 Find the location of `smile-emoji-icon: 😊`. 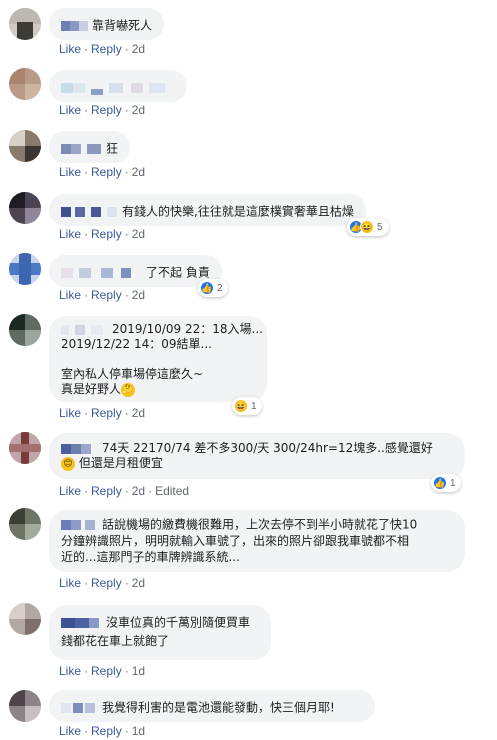

smile-emoji-icon: 😊 is located at coordinates (68, 463).